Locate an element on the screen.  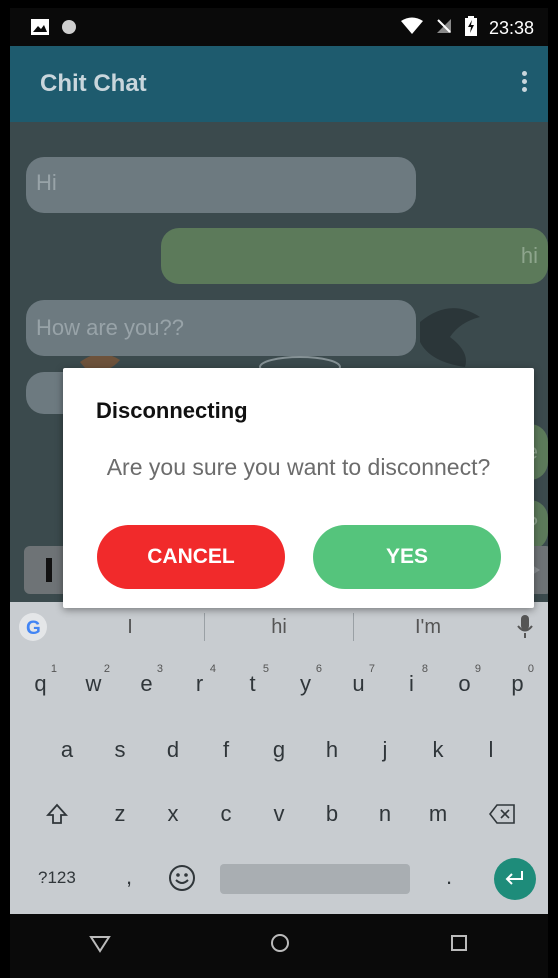
dialog-message: Are you sure you want to disconnect? is located at coordinates (298, 467).